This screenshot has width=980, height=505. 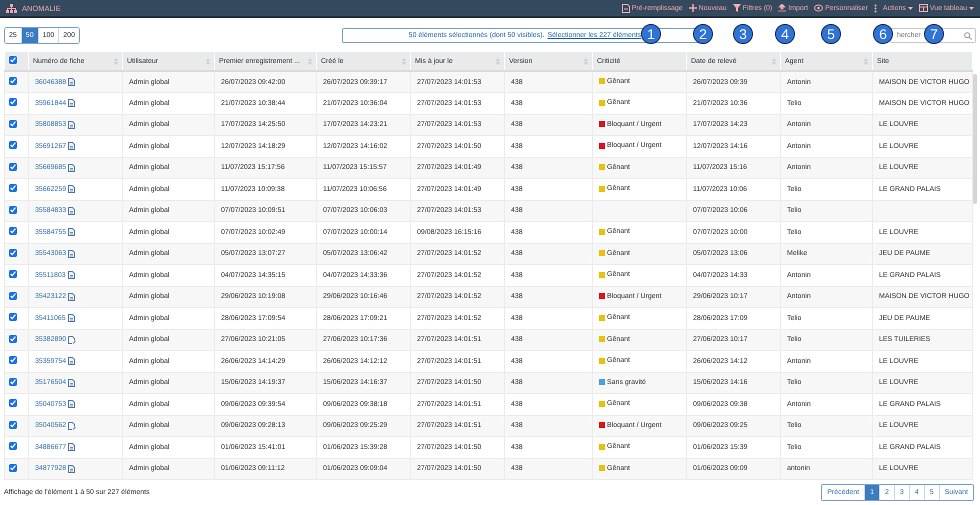 I want to click on select-all-checkbox, so click(x=12, y=60).